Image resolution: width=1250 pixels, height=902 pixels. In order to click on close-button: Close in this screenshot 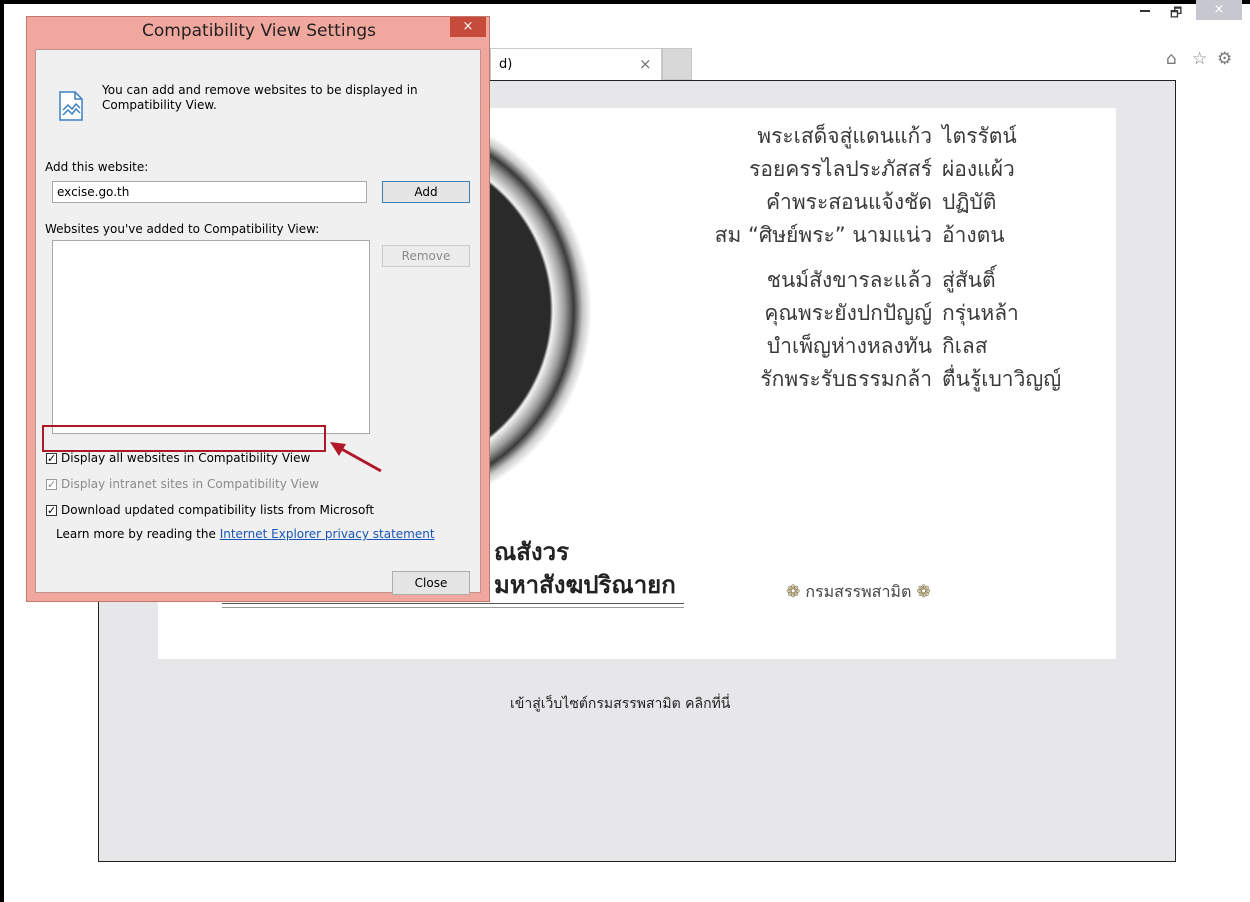, I will do `click(431, 583)`.